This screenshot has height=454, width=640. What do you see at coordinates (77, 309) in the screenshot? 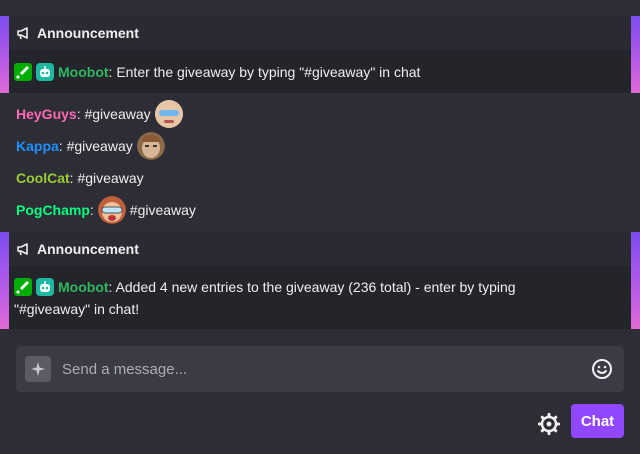
I see `message-text-line2: "#giveaway" in chat!` at bounding box center [77, 309].